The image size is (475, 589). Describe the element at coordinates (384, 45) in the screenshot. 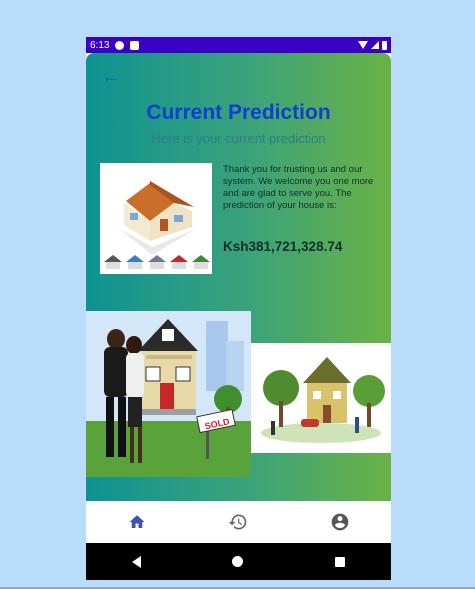

I see `battery-icon` at that location.